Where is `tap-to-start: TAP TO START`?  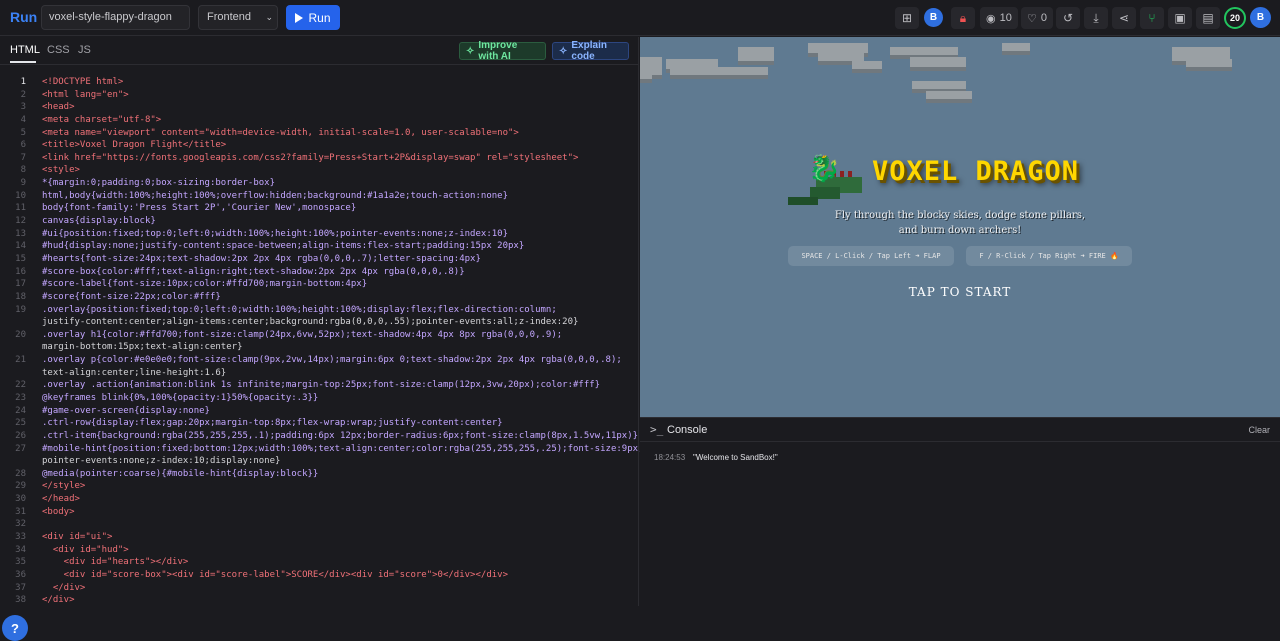 tap-to-start: TAP TO START is located at coordinates (960, 292).